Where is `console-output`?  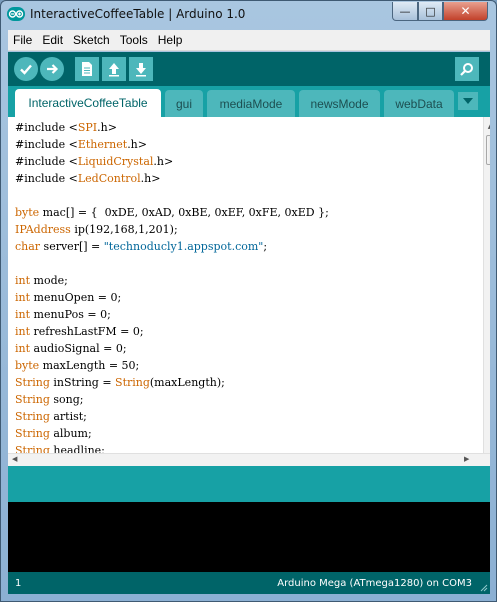 console-output is located at coordinates (249, 537).